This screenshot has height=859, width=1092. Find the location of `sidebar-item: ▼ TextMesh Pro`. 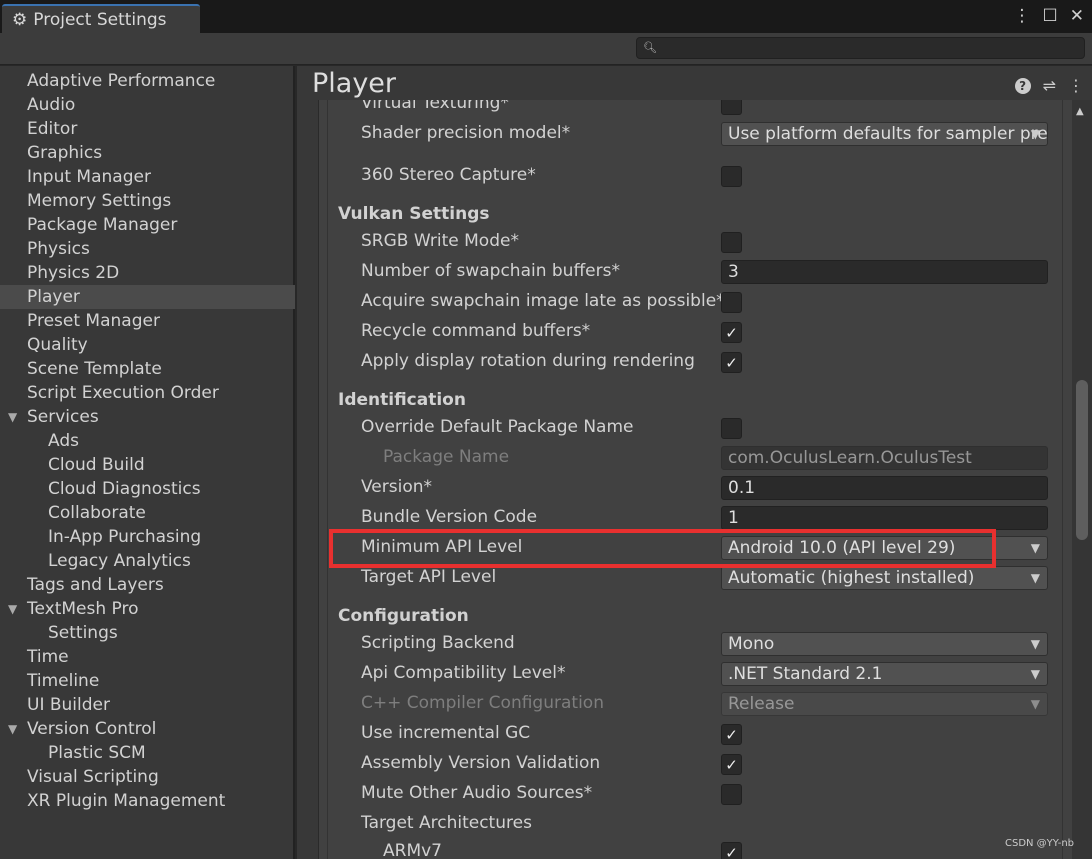

sidebar-item: ▼ TextMesh Pro is located at coordinates (147, 609).